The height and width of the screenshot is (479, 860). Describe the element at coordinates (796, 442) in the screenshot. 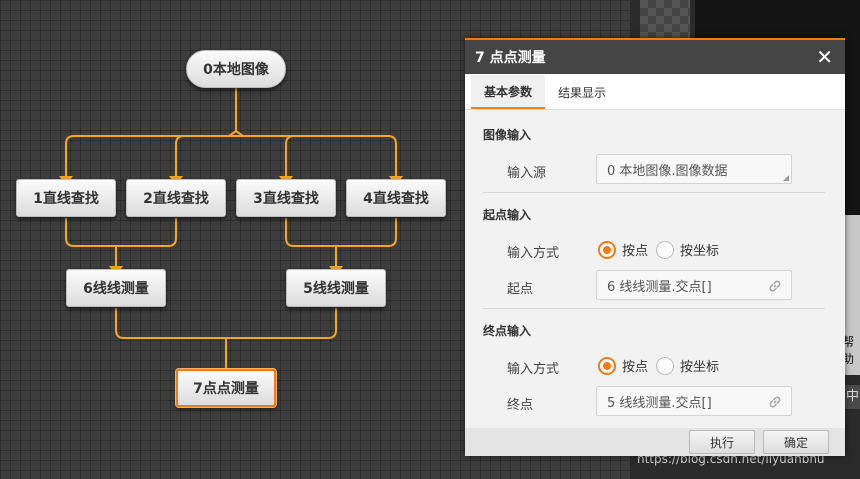

I see `confirm-button: 确定` at that location.